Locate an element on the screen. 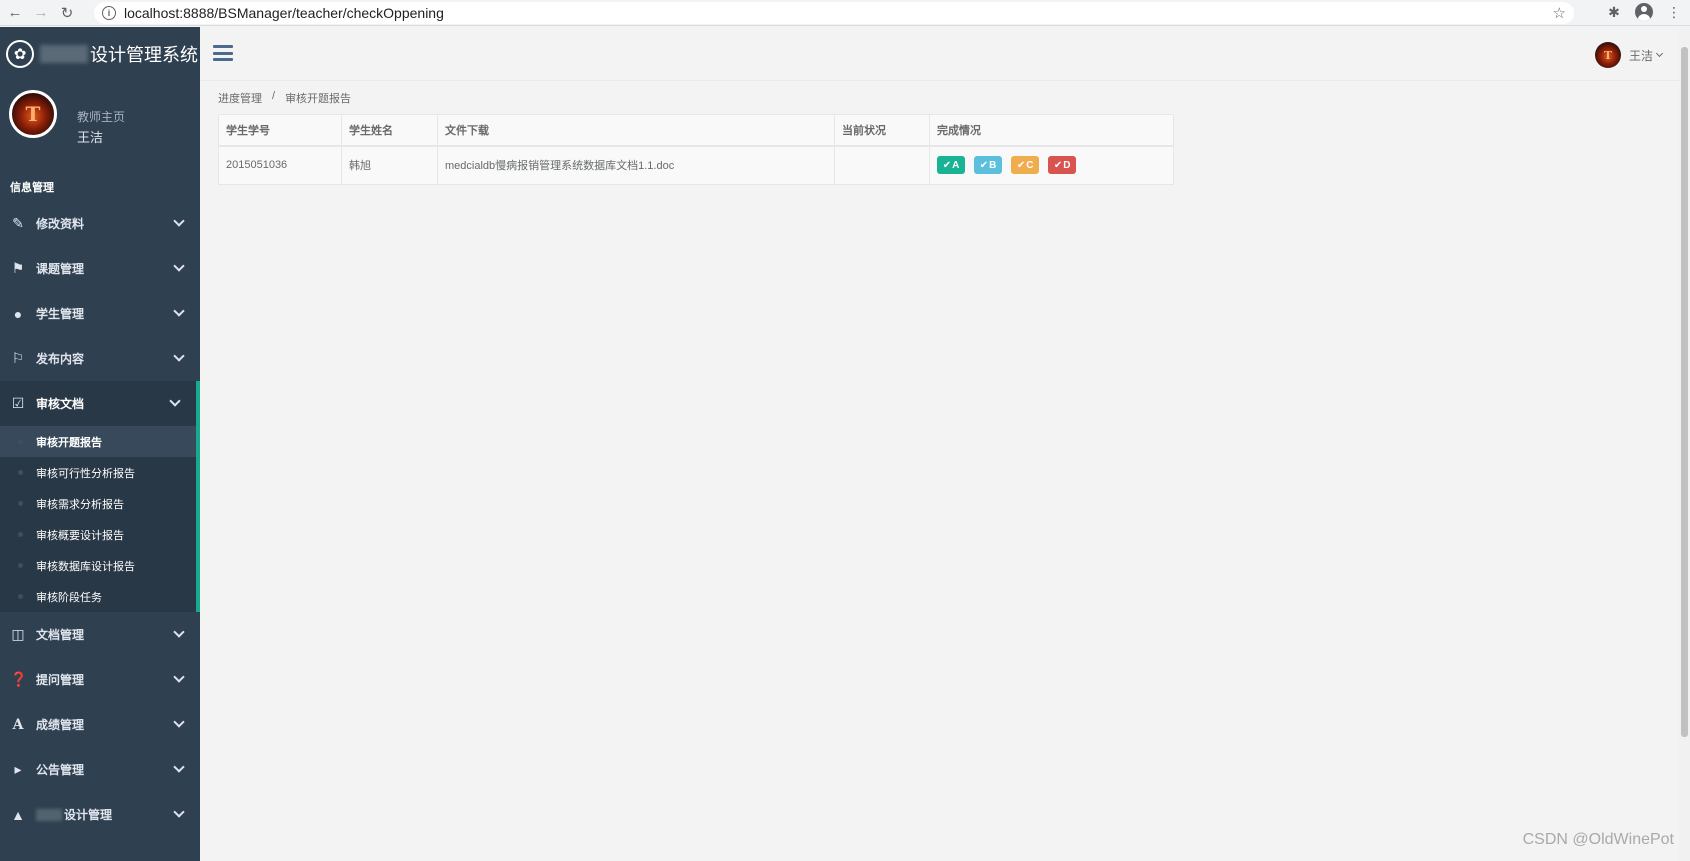 The height and width of the screenshot is (861, 1690). submenu-item-requirements-report: 审核需求分析报告 is located at coordinates (100, 503).